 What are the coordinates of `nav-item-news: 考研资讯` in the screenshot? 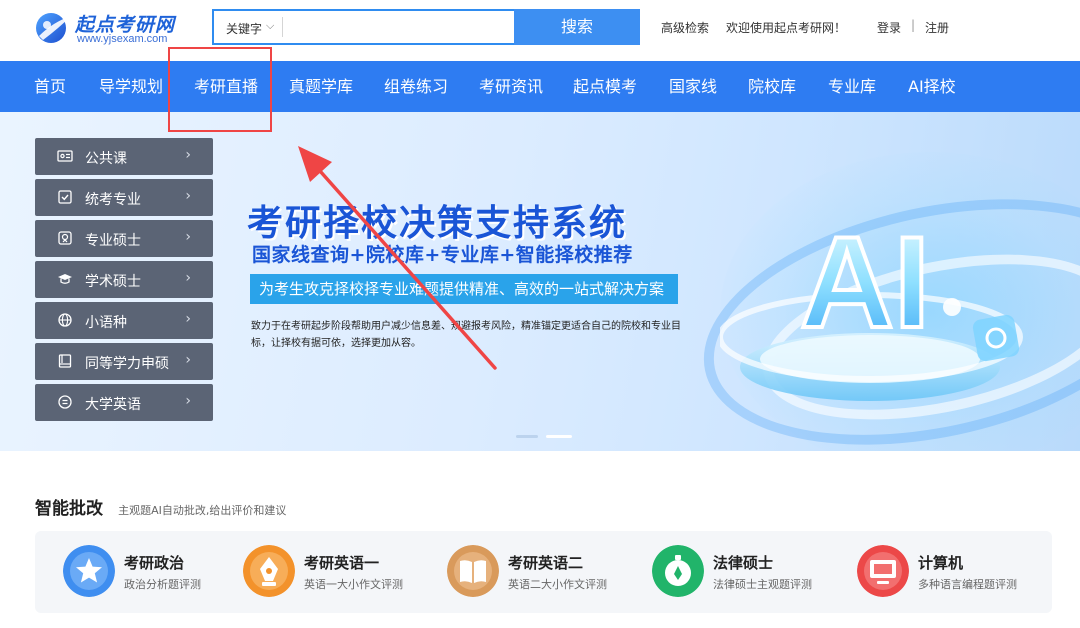 It's located at (511, 86).